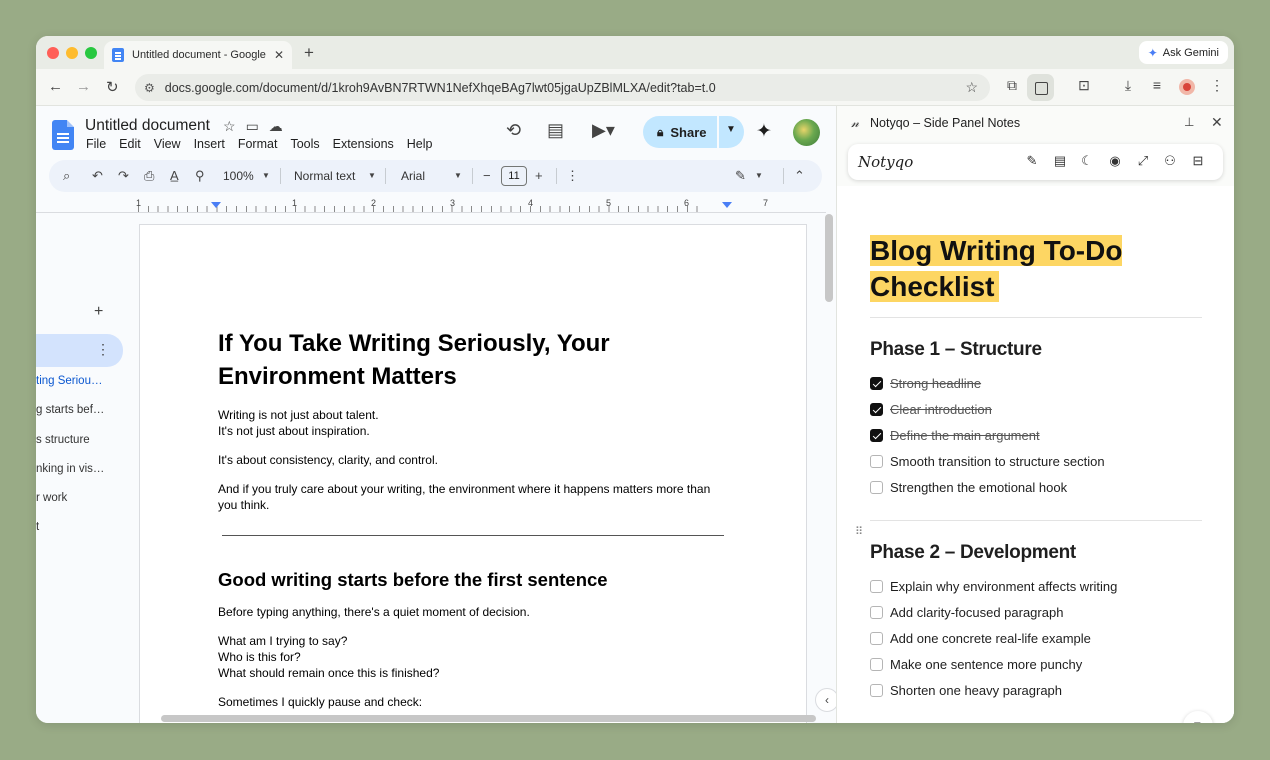 The width and height of the screenshot is (1270, 760). I want to click on menu-insert: Insert, so click(209, 144).